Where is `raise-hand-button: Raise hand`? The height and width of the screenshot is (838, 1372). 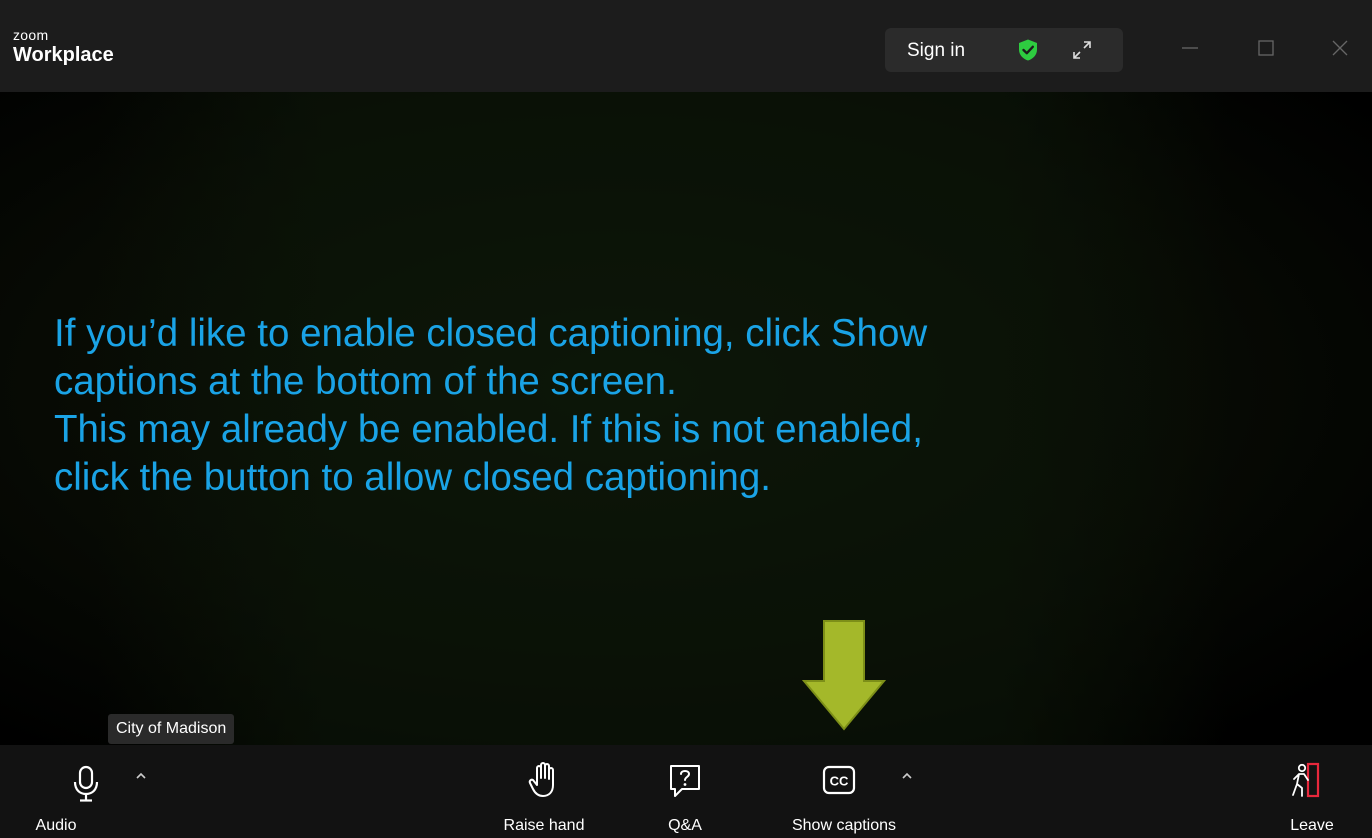 raise-hand-button: Raise hand is located at coordinates (550, 791).